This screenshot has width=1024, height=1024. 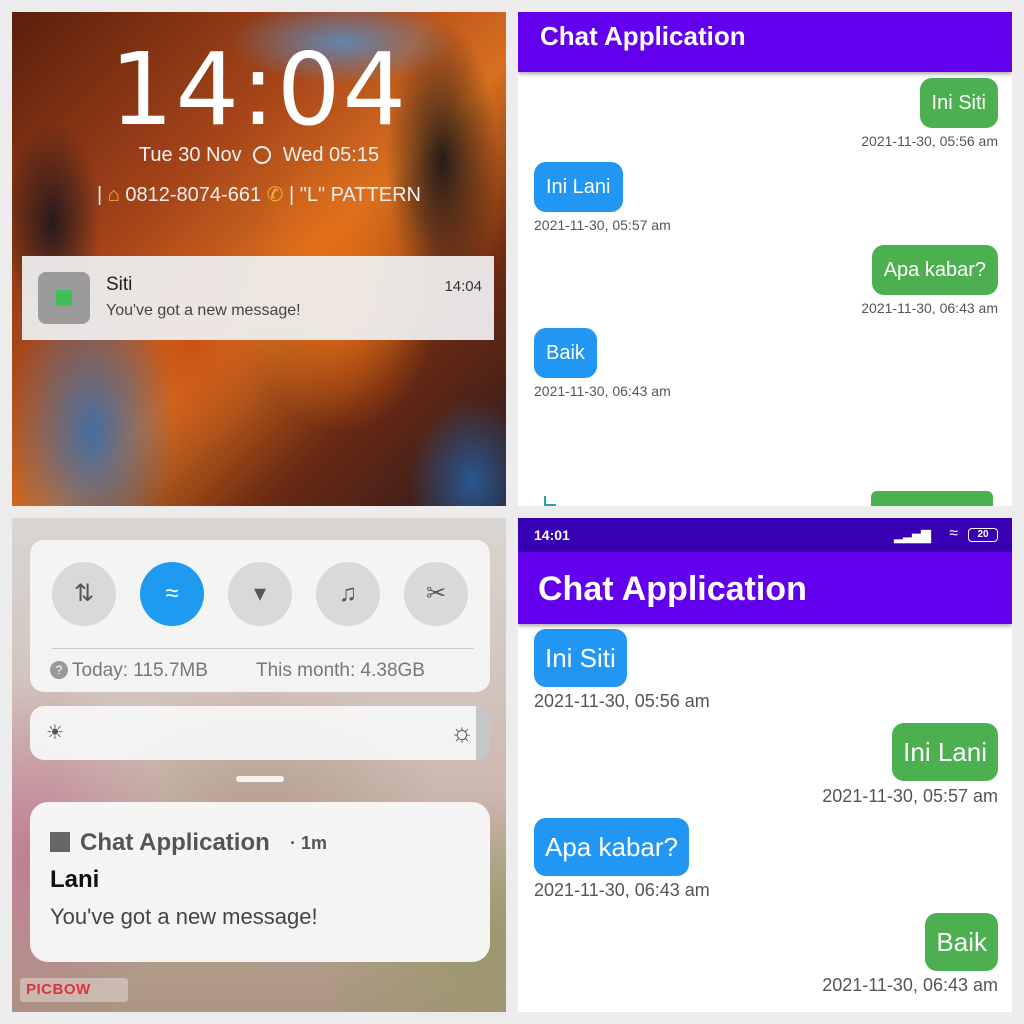 What do you see at coordinates (74, 990) in the screenshot?
I see `watermark-logo: PICBOW` at bounding box center [74, 990].